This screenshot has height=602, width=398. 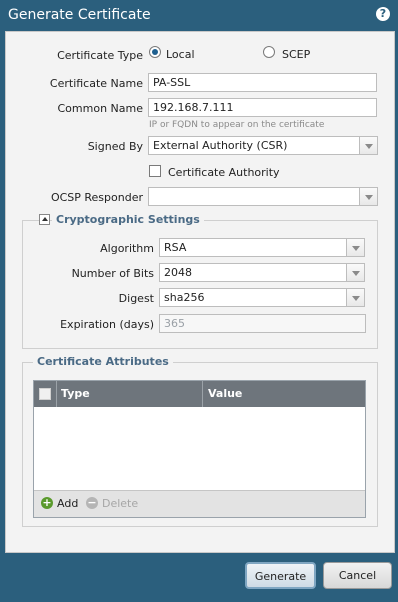 I want to click on dialog-title: Generate Certificate, so click(x=79, y=15).